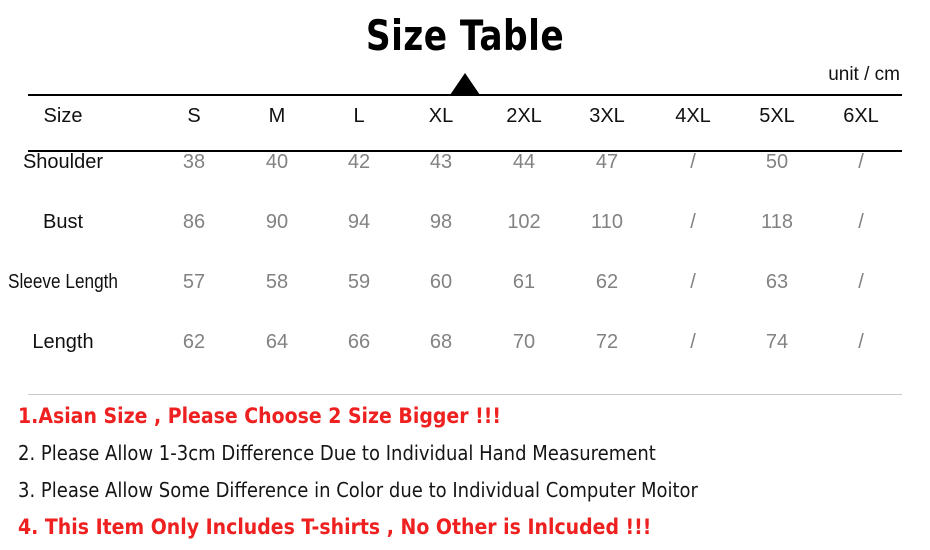 The width and height of the screenshot is (930, 550). Describe the element at coordinates (777, 162) in the screenshot. I see `table-cell: 50` at that location.